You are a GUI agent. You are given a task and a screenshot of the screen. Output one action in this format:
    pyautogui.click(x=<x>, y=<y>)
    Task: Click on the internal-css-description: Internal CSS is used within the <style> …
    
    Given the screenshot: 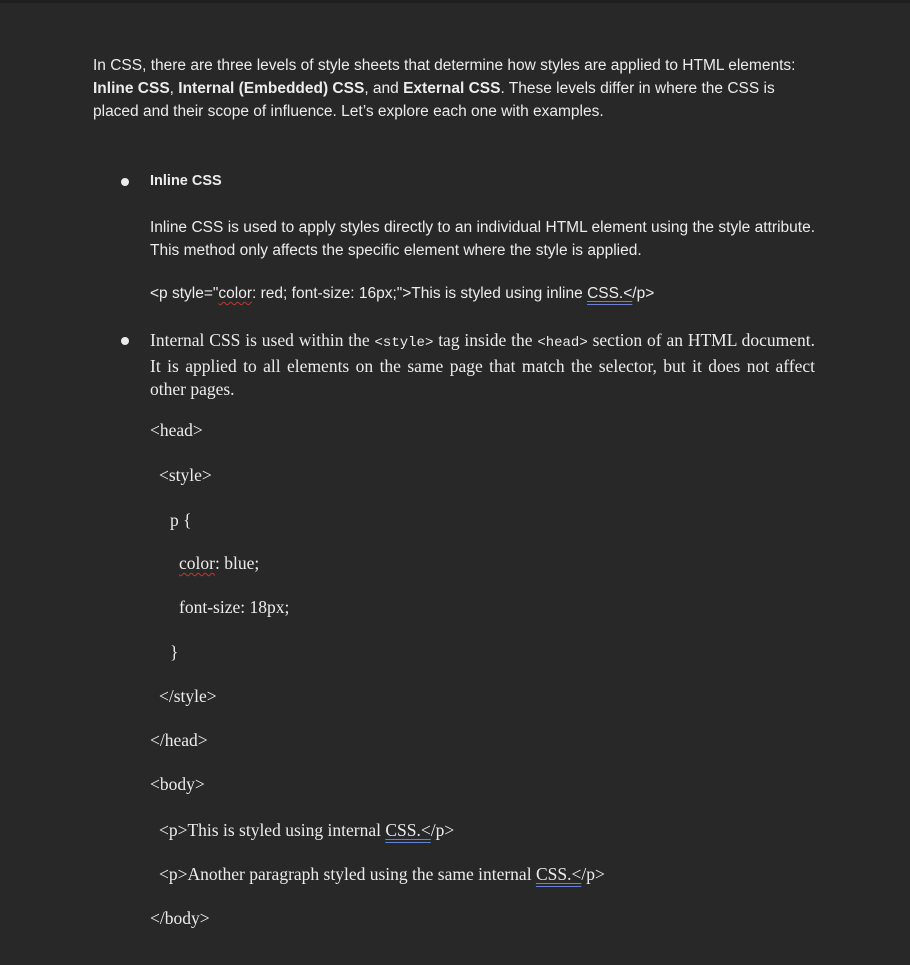 What is the action you would take?
    pyautogui.click(x=482, y=365)
    